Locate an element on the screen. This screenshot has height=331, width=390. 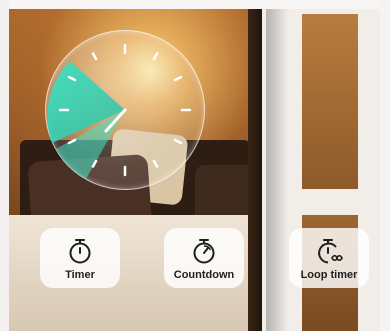
countdown-icon is located at coordinates (204, 251).